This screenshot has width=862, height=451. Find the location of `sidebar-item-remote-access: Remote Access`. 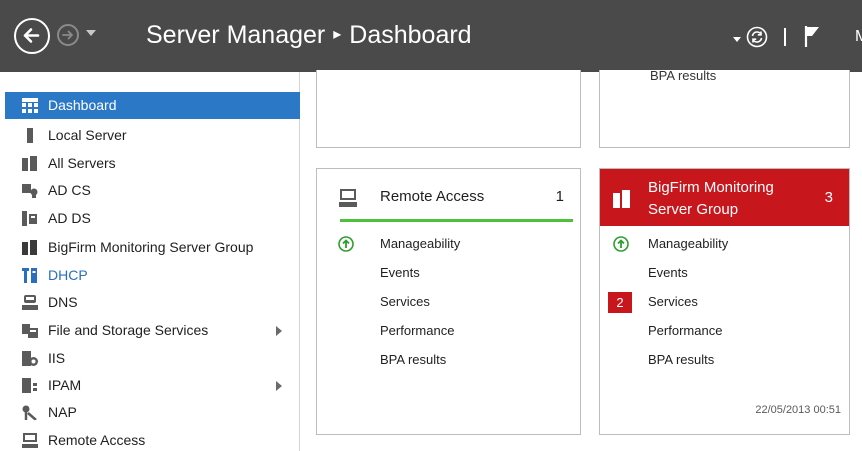

sidebar-item-remote-access: Remote Access is located at coordinates (150, 439).